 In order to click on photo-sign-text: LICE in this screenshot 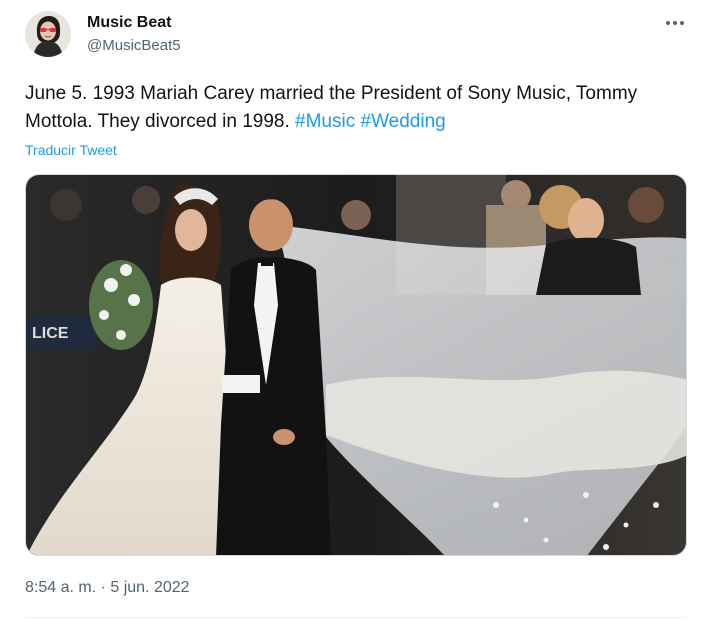, I will do `click(50, 333)`.